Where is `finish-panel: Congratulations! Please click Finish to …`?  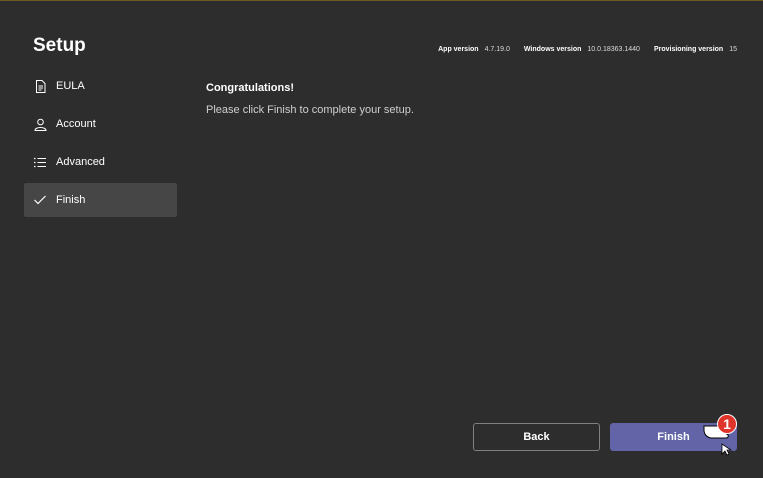 finish-panel: Congratulations! Please click Finish to … is located at coordinates (310, 99).